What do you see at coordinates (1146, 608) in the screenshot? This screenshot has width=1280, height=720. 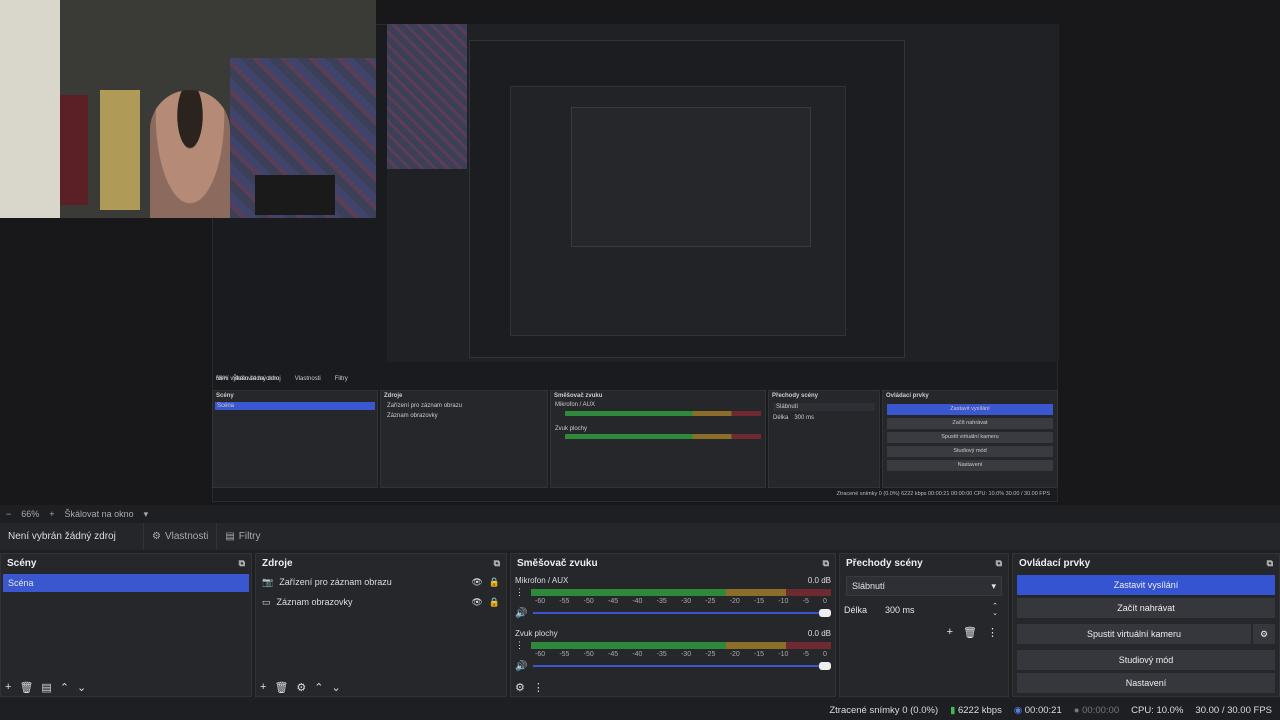 I see `start-recording-button: Začít nahrávat` at bounding box center [1146, 608].